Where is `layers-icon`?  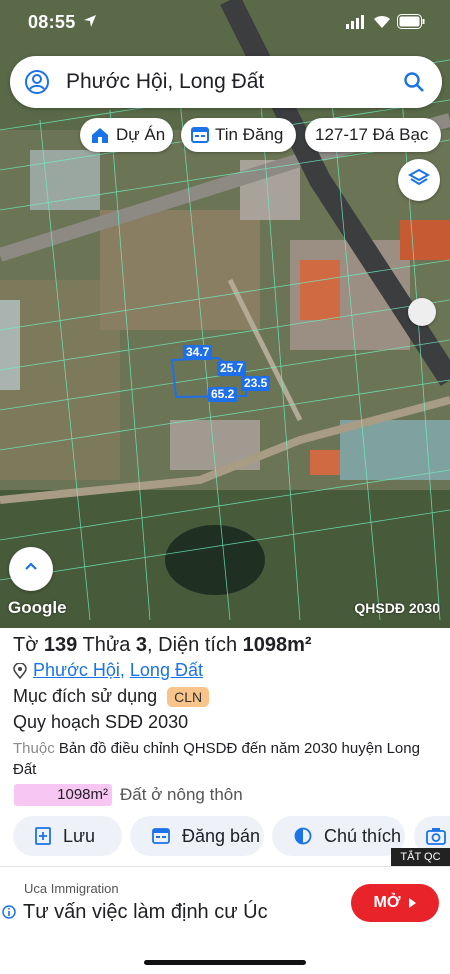 layers-icon is located at coordinates (419, 180).